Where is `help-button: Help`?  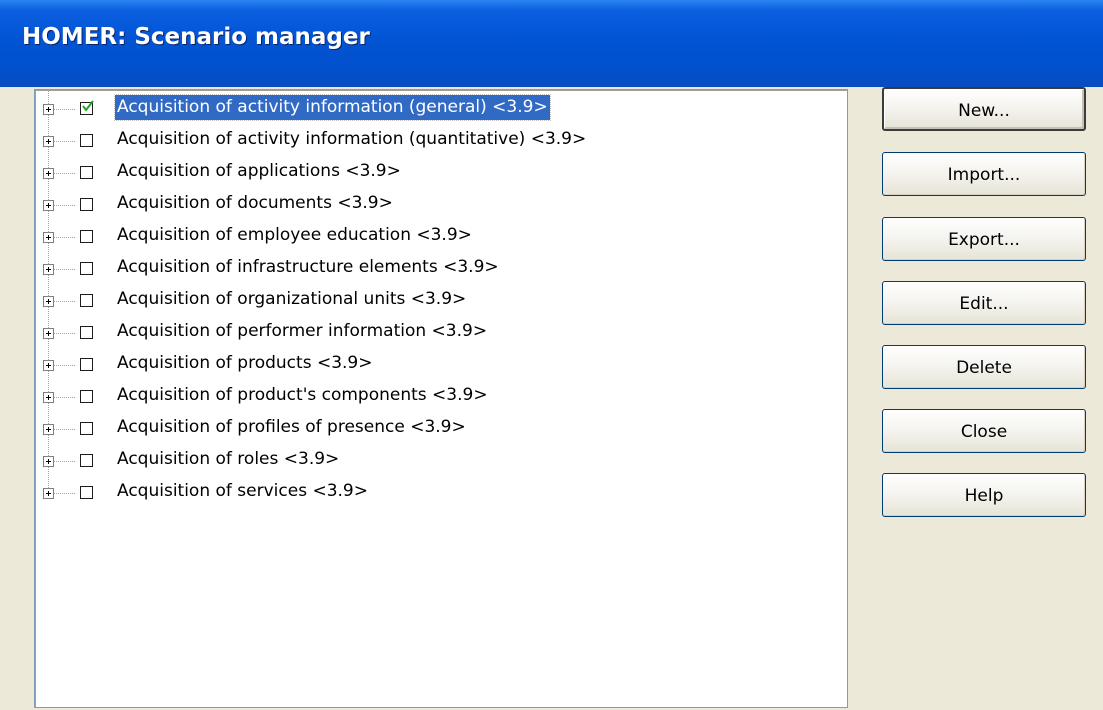
help-button: Help is located at coordinates (984, 495).